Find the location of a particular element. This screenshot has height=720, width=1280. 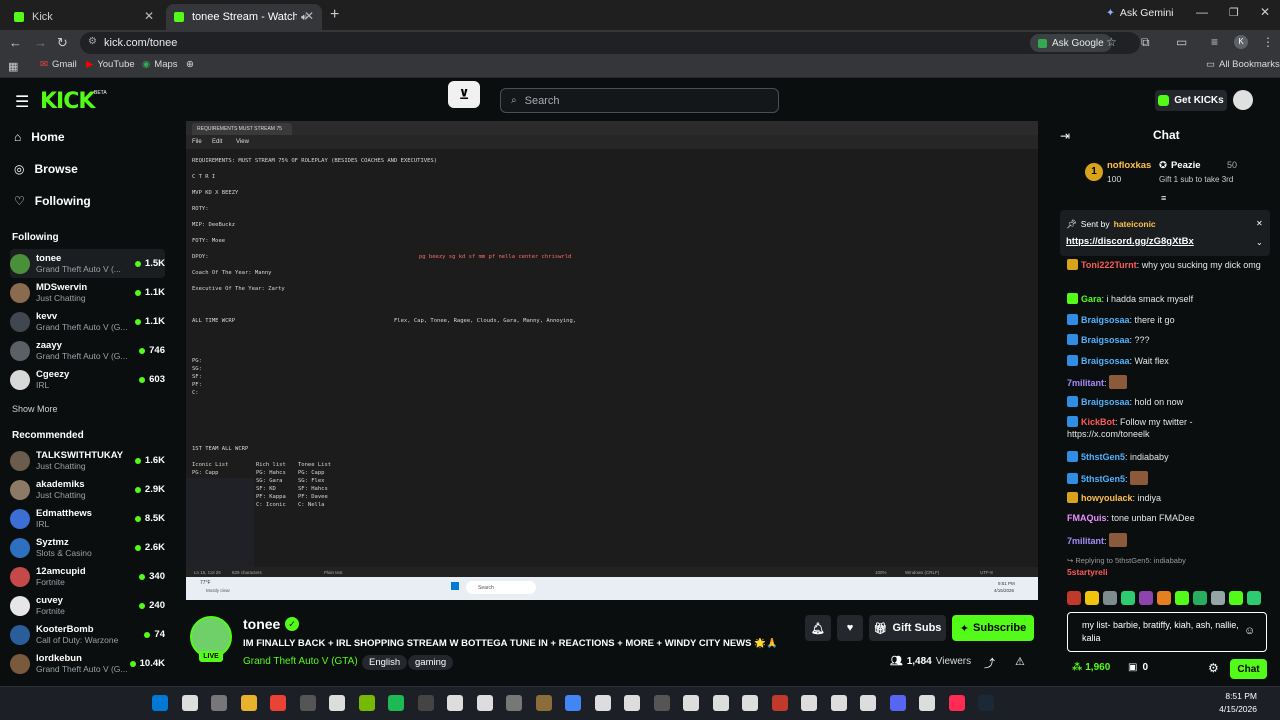

sidebar-channel-kooterbomb: KooterBomb Call of Duty: Warzone 74 is located at coordinates (87, 634).